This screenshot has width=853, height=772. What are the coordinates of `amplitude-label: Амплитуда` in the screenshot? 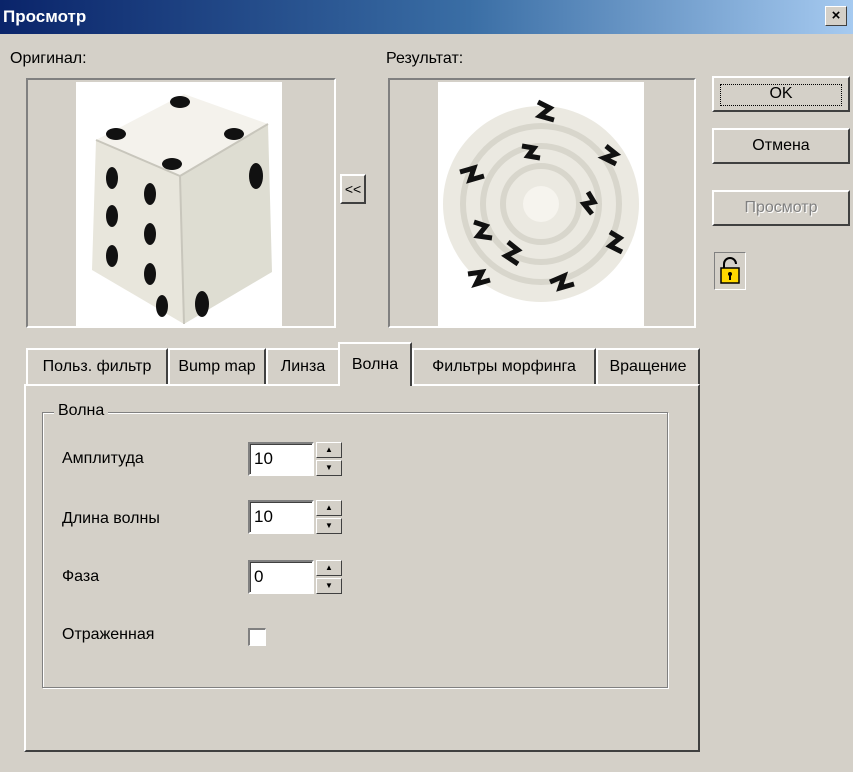 It's located at (103, 458).